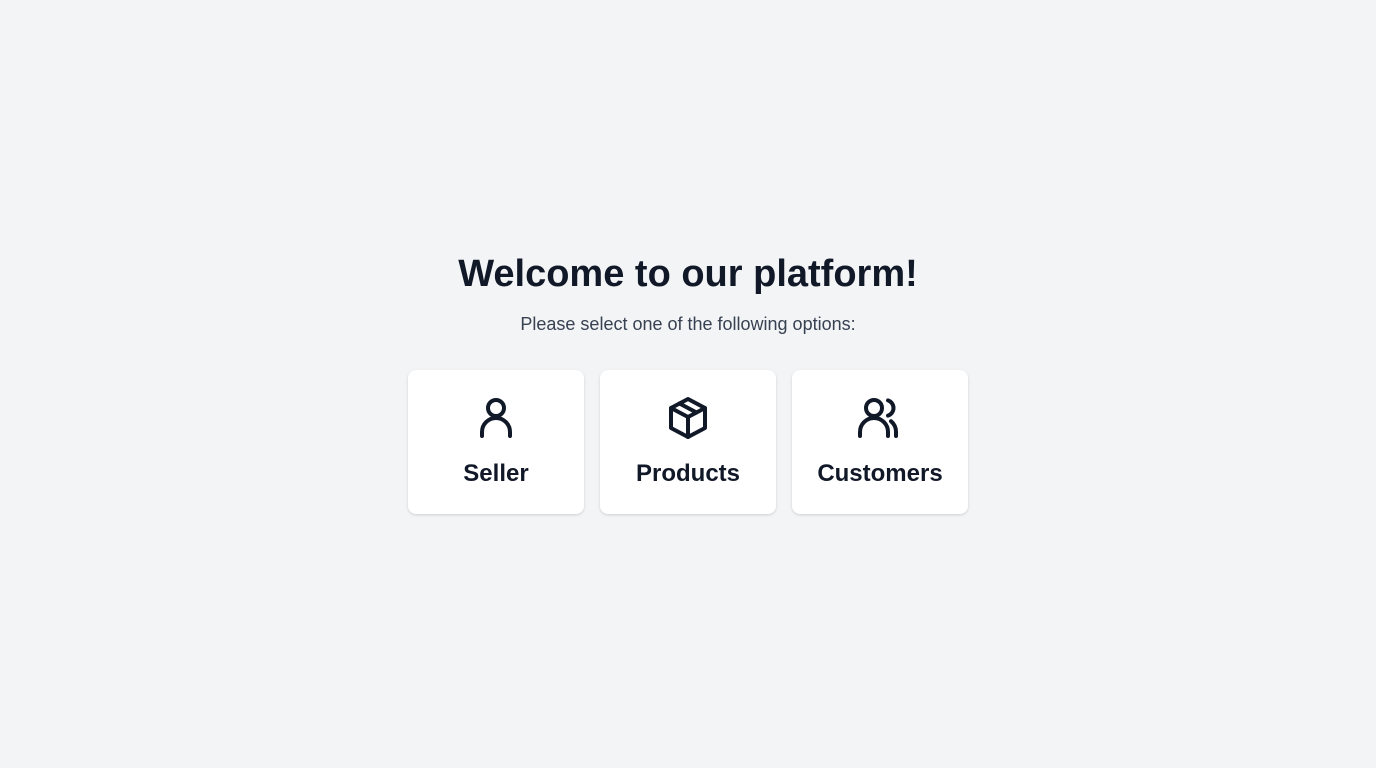  I want to click on products-option-label: Products, so click(687, 473).